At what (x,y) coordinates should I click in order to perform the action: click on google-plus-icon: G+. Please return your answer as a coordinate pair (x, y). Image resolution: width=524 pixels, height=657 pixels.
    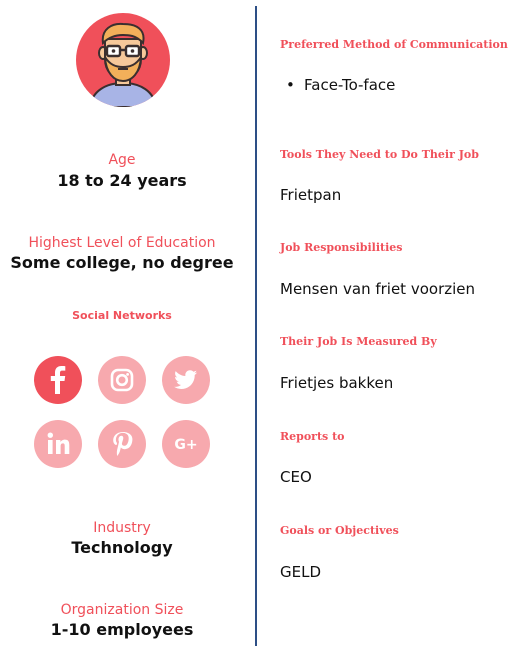
    Looking at the image, I should click on (185, 445).